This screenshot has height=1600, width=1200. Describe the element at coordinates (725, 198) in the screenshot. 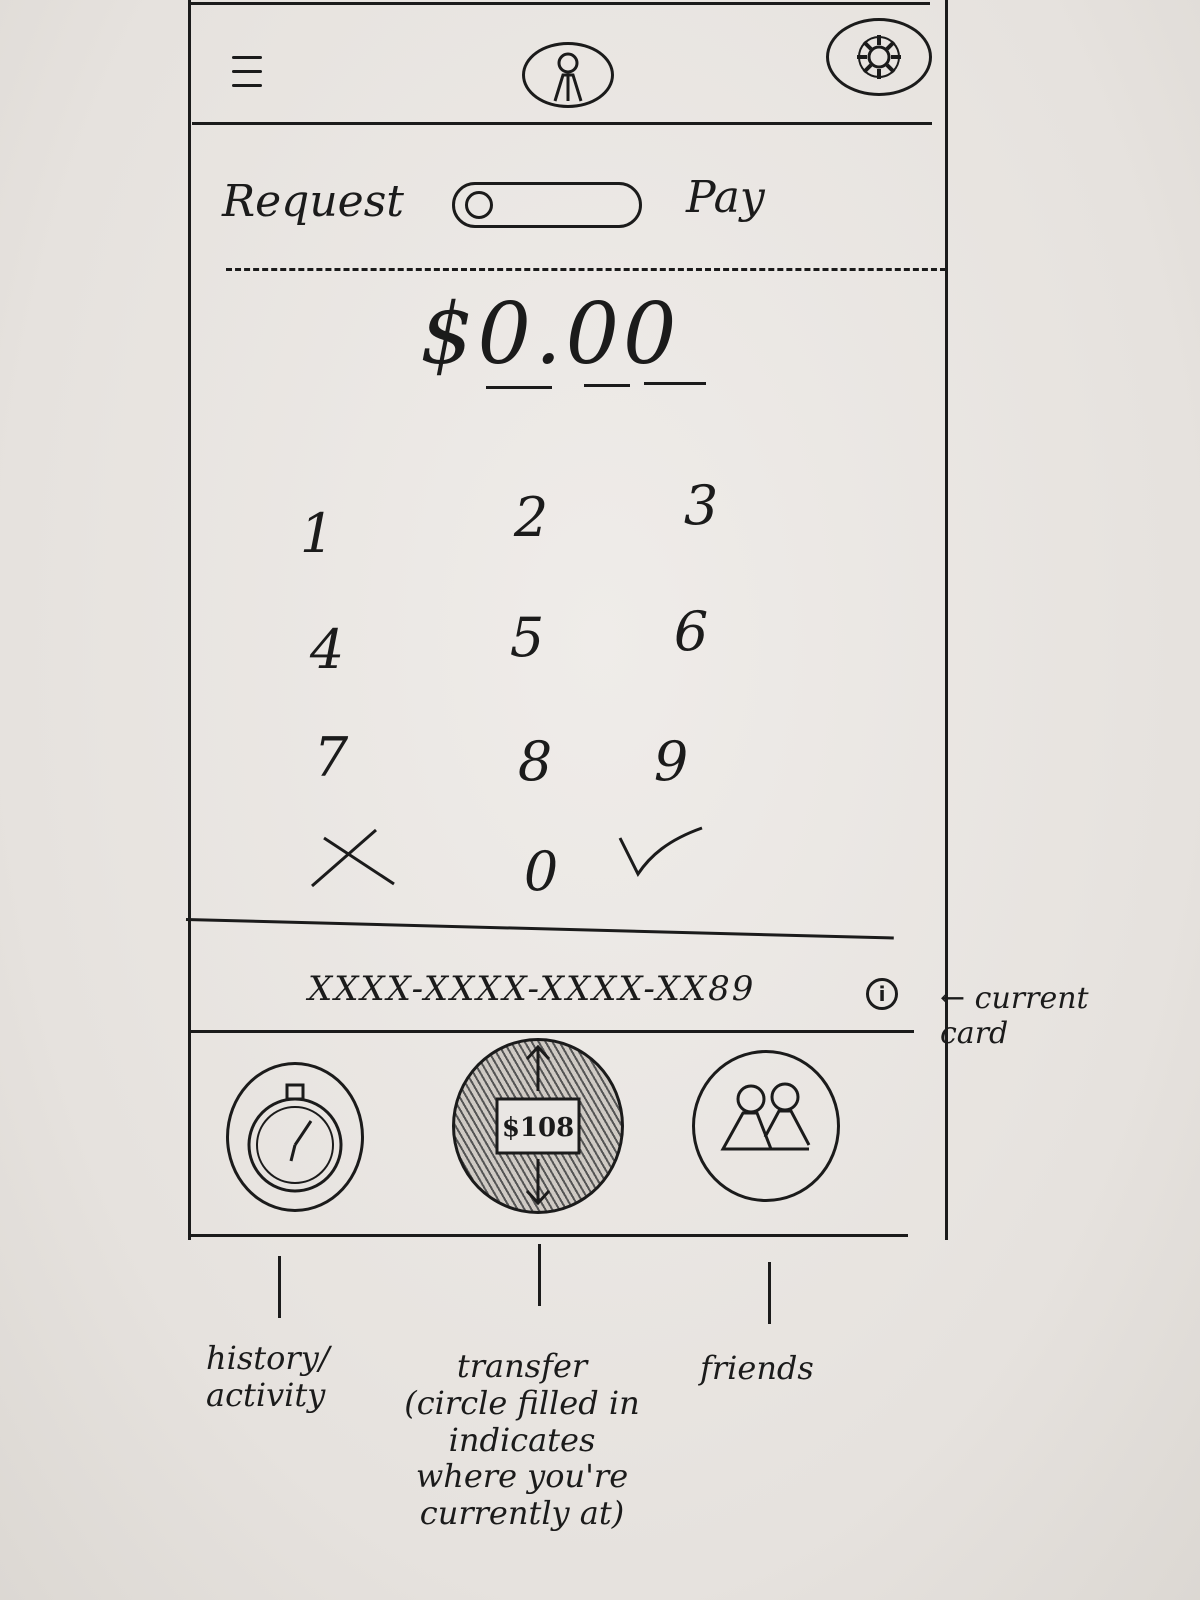

I see `pay-label: Pay` at that location.